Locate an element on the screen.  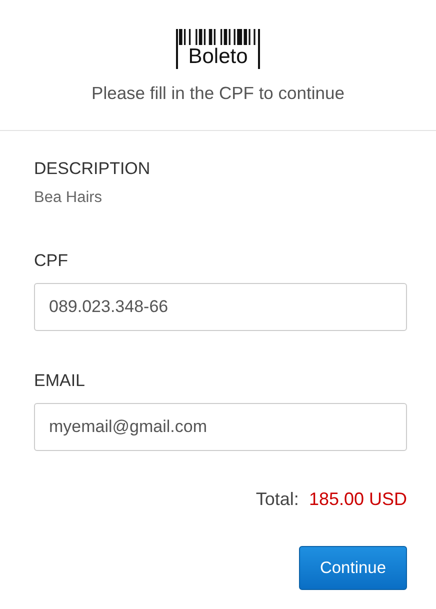
total-amount: 185.00 USD is located at coordinates (357, 499).